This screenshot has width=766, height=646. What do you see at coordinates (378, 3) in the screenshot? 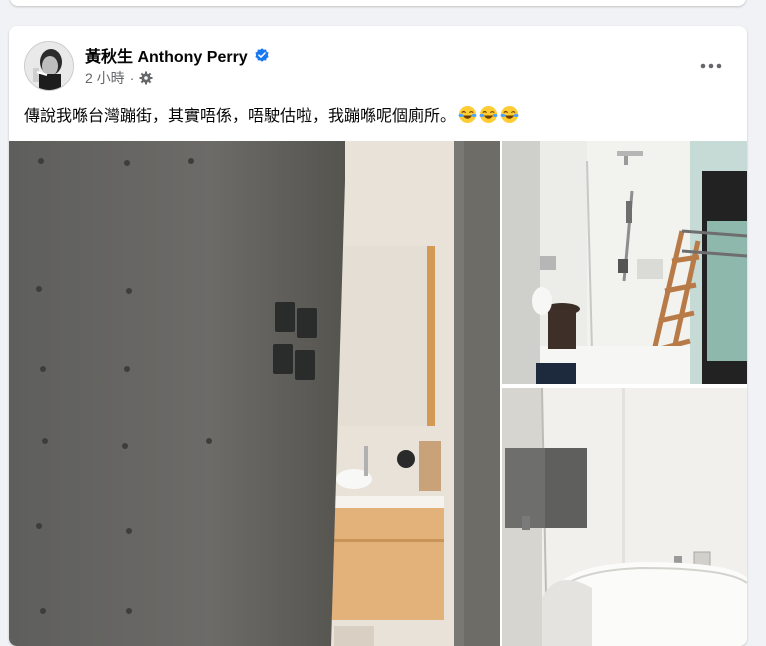
I see `previous-post-card` at bounding box center [378, 3].